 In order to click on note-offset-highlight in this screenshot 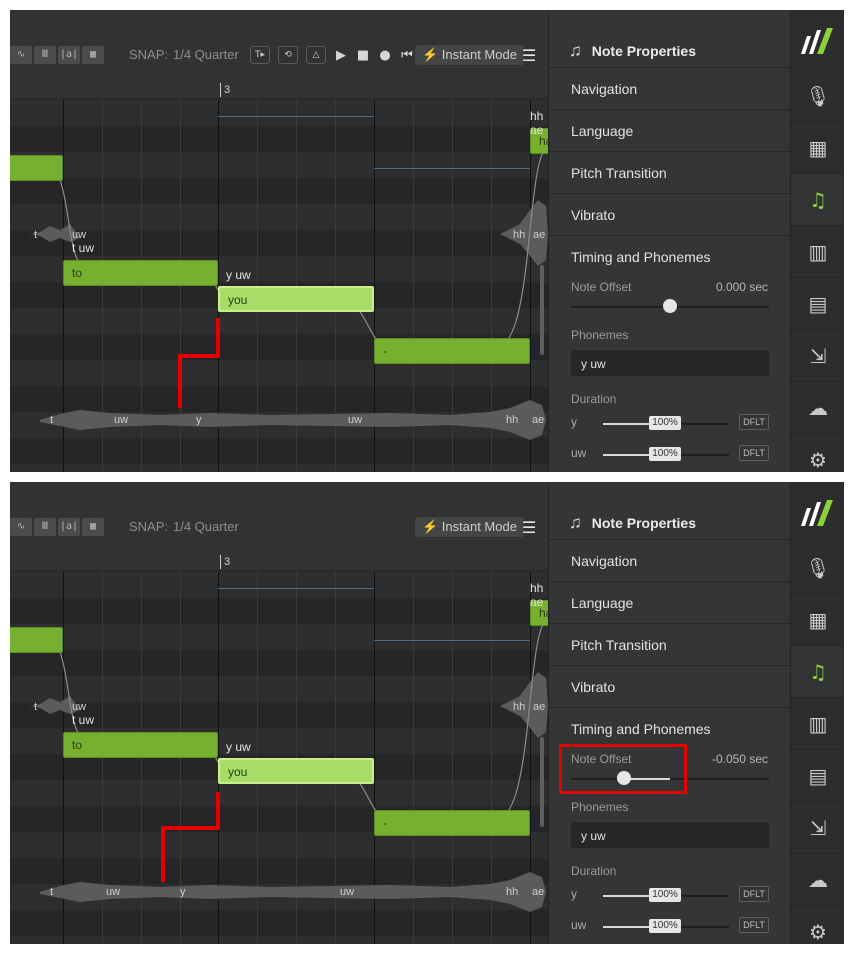, I will do `click(623, 769)`.